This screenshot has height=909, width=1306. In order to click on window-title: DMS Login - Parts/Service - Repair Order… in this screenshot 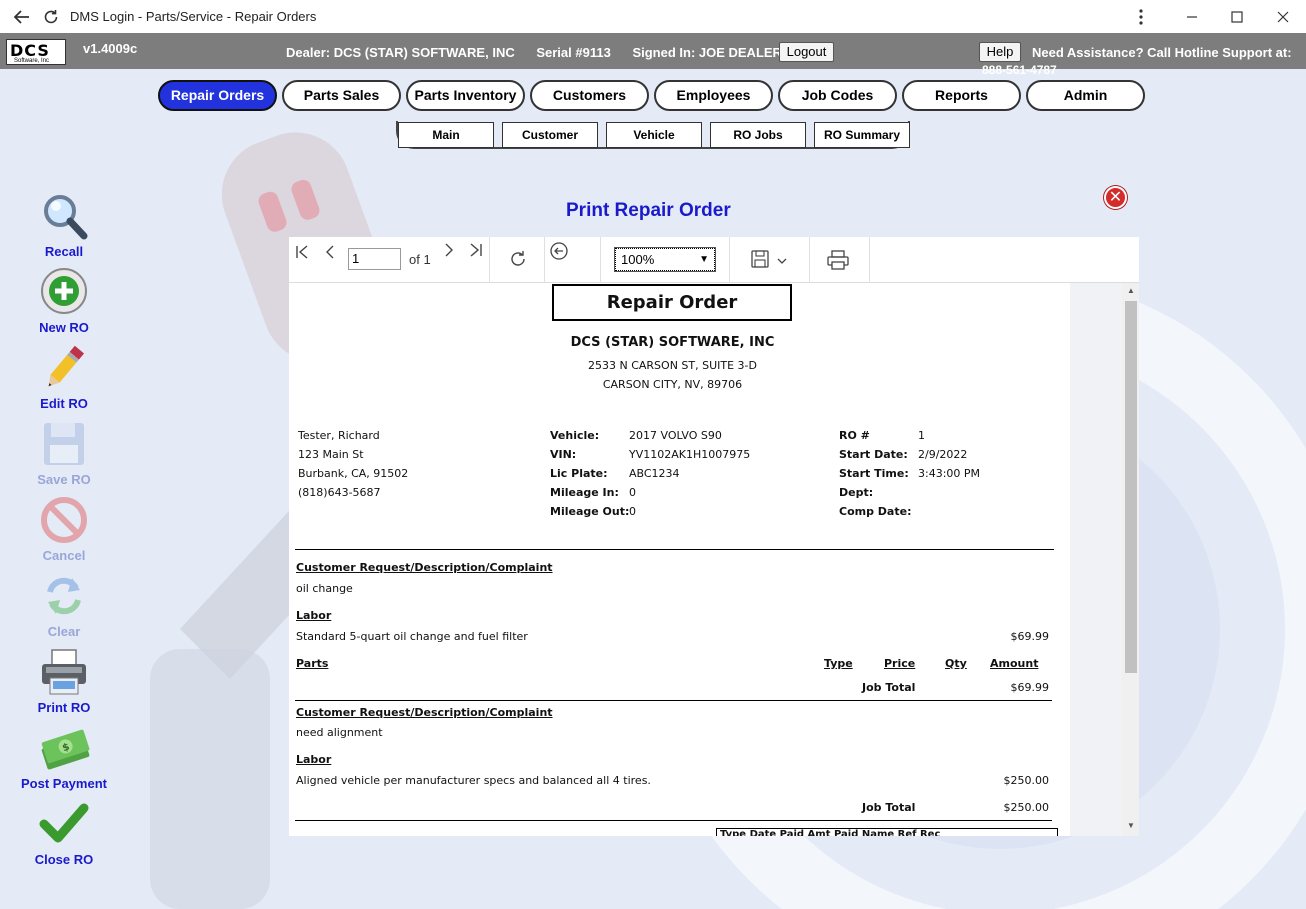, I will do `click(193, 16)`.